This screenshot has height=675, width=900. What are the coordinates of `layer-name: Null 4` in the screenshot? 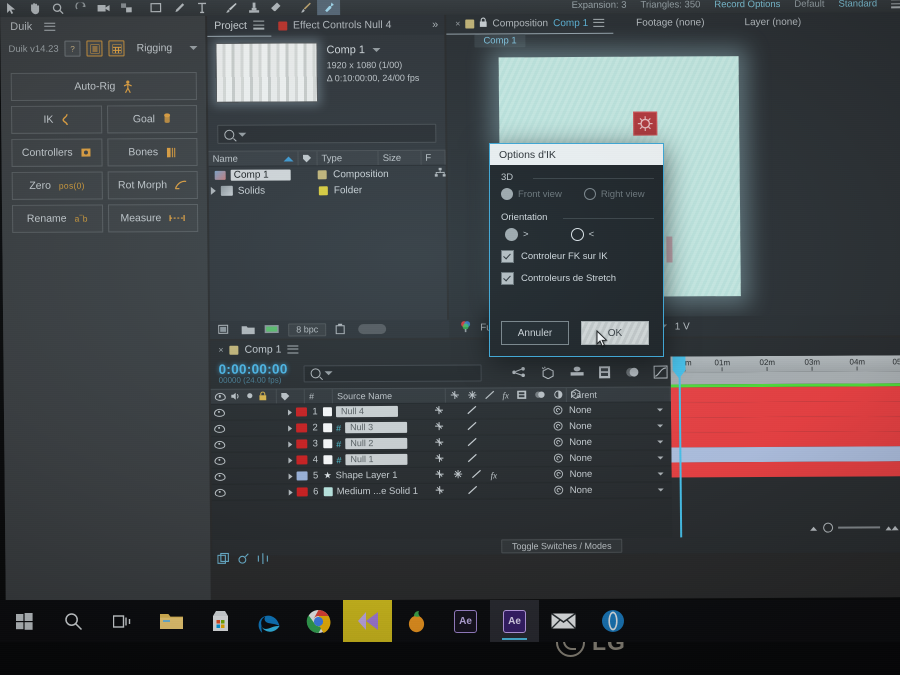 It's located at (367, 411).